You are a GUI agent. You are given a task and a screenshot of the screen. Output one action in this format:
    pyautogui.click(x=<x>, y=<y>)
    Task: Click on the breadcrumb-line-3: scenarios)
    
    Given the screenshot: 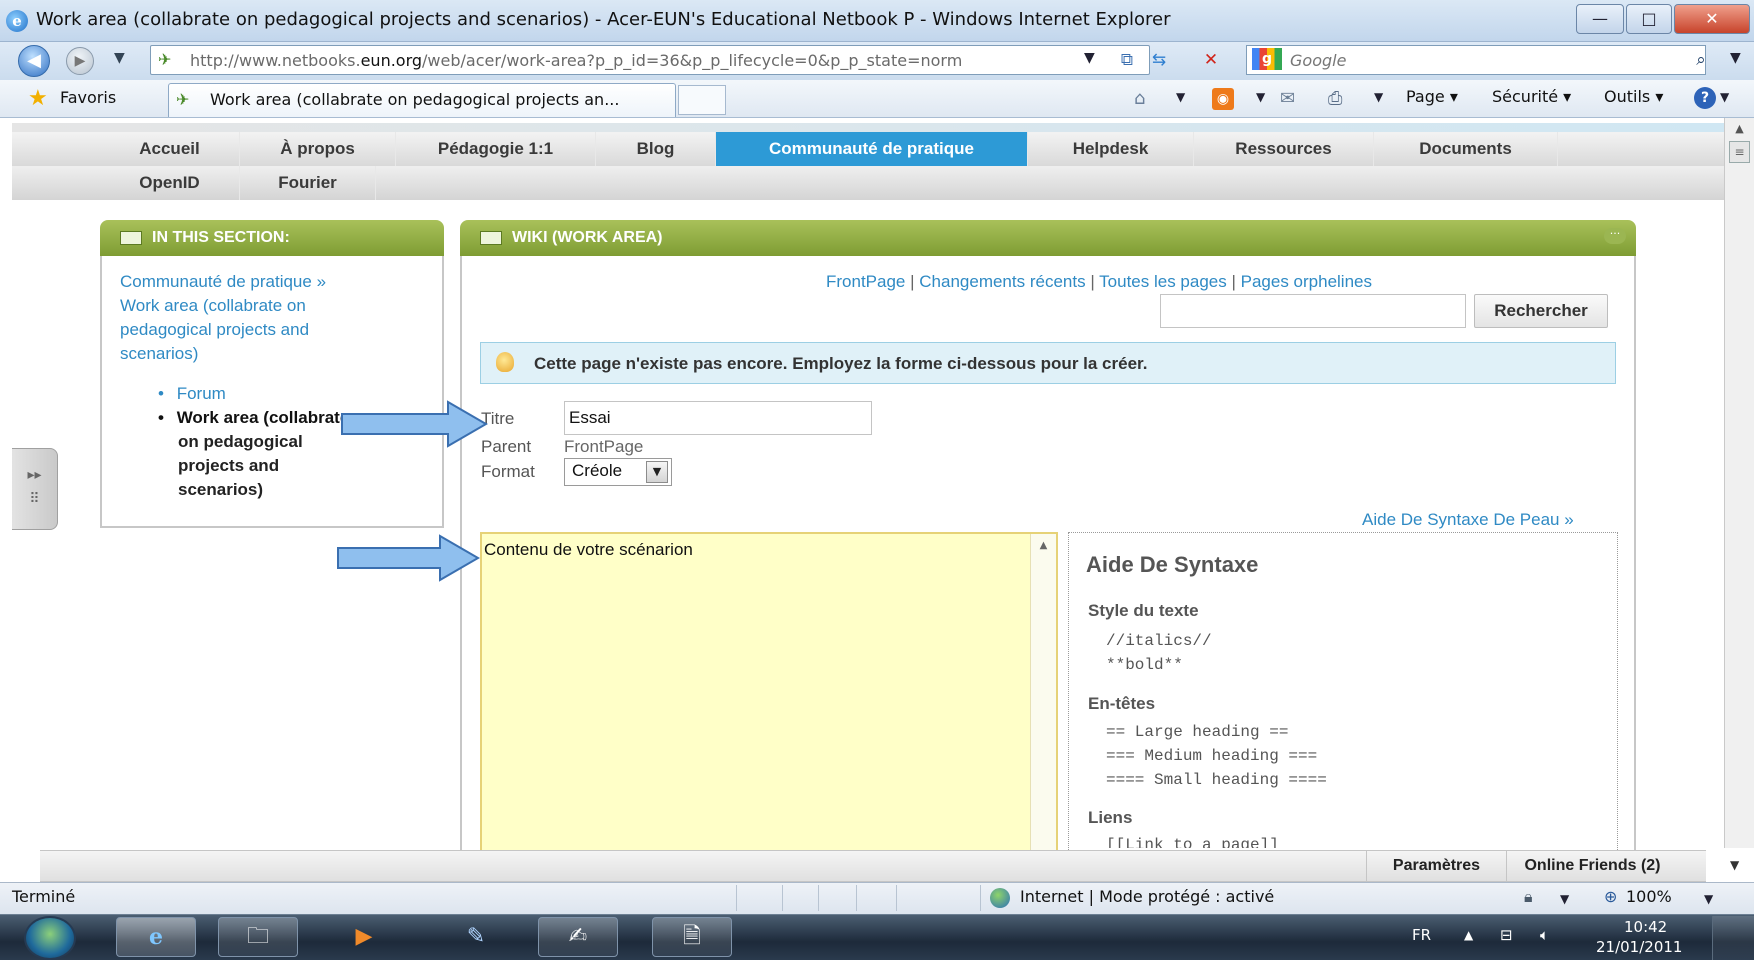 What is the action you would take?
    pyautogui.click(x=159, y=354)
    